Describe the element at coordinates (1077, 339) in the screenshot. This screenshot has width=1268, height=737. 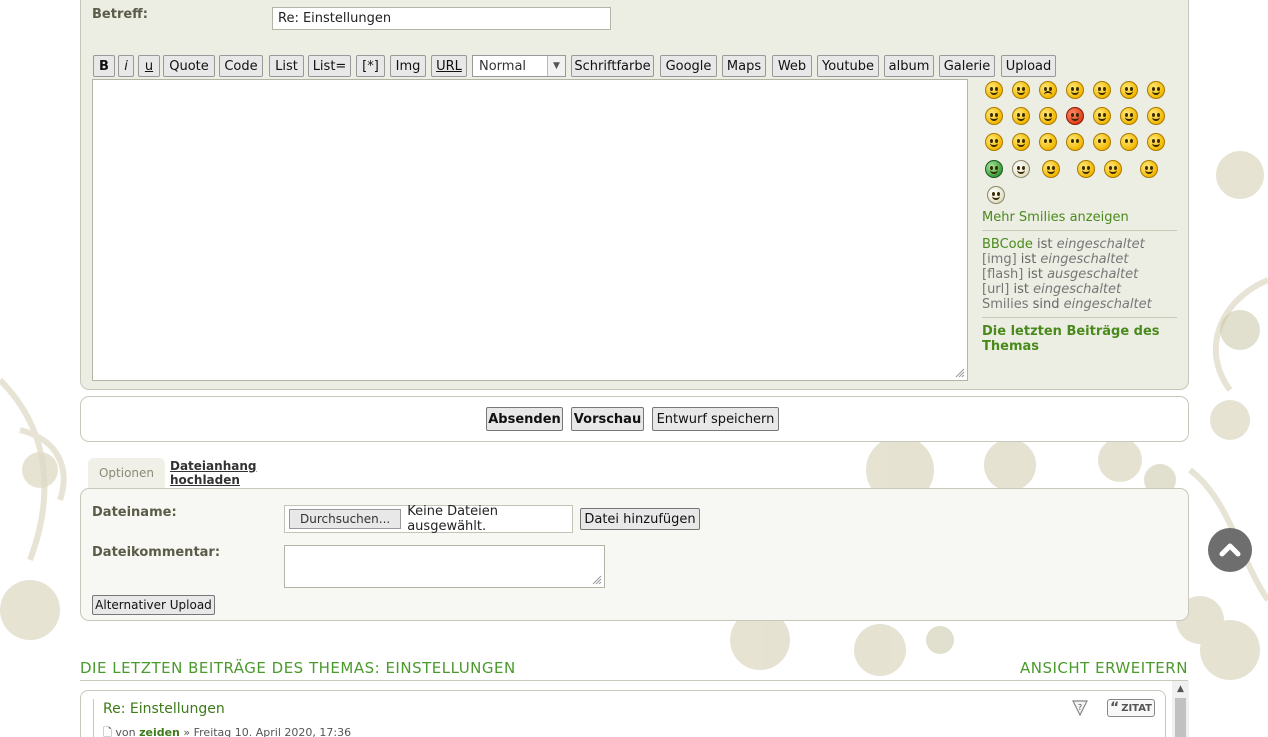
I see `last-posts-link: Die letzten Beiträge des Themas` at that location.